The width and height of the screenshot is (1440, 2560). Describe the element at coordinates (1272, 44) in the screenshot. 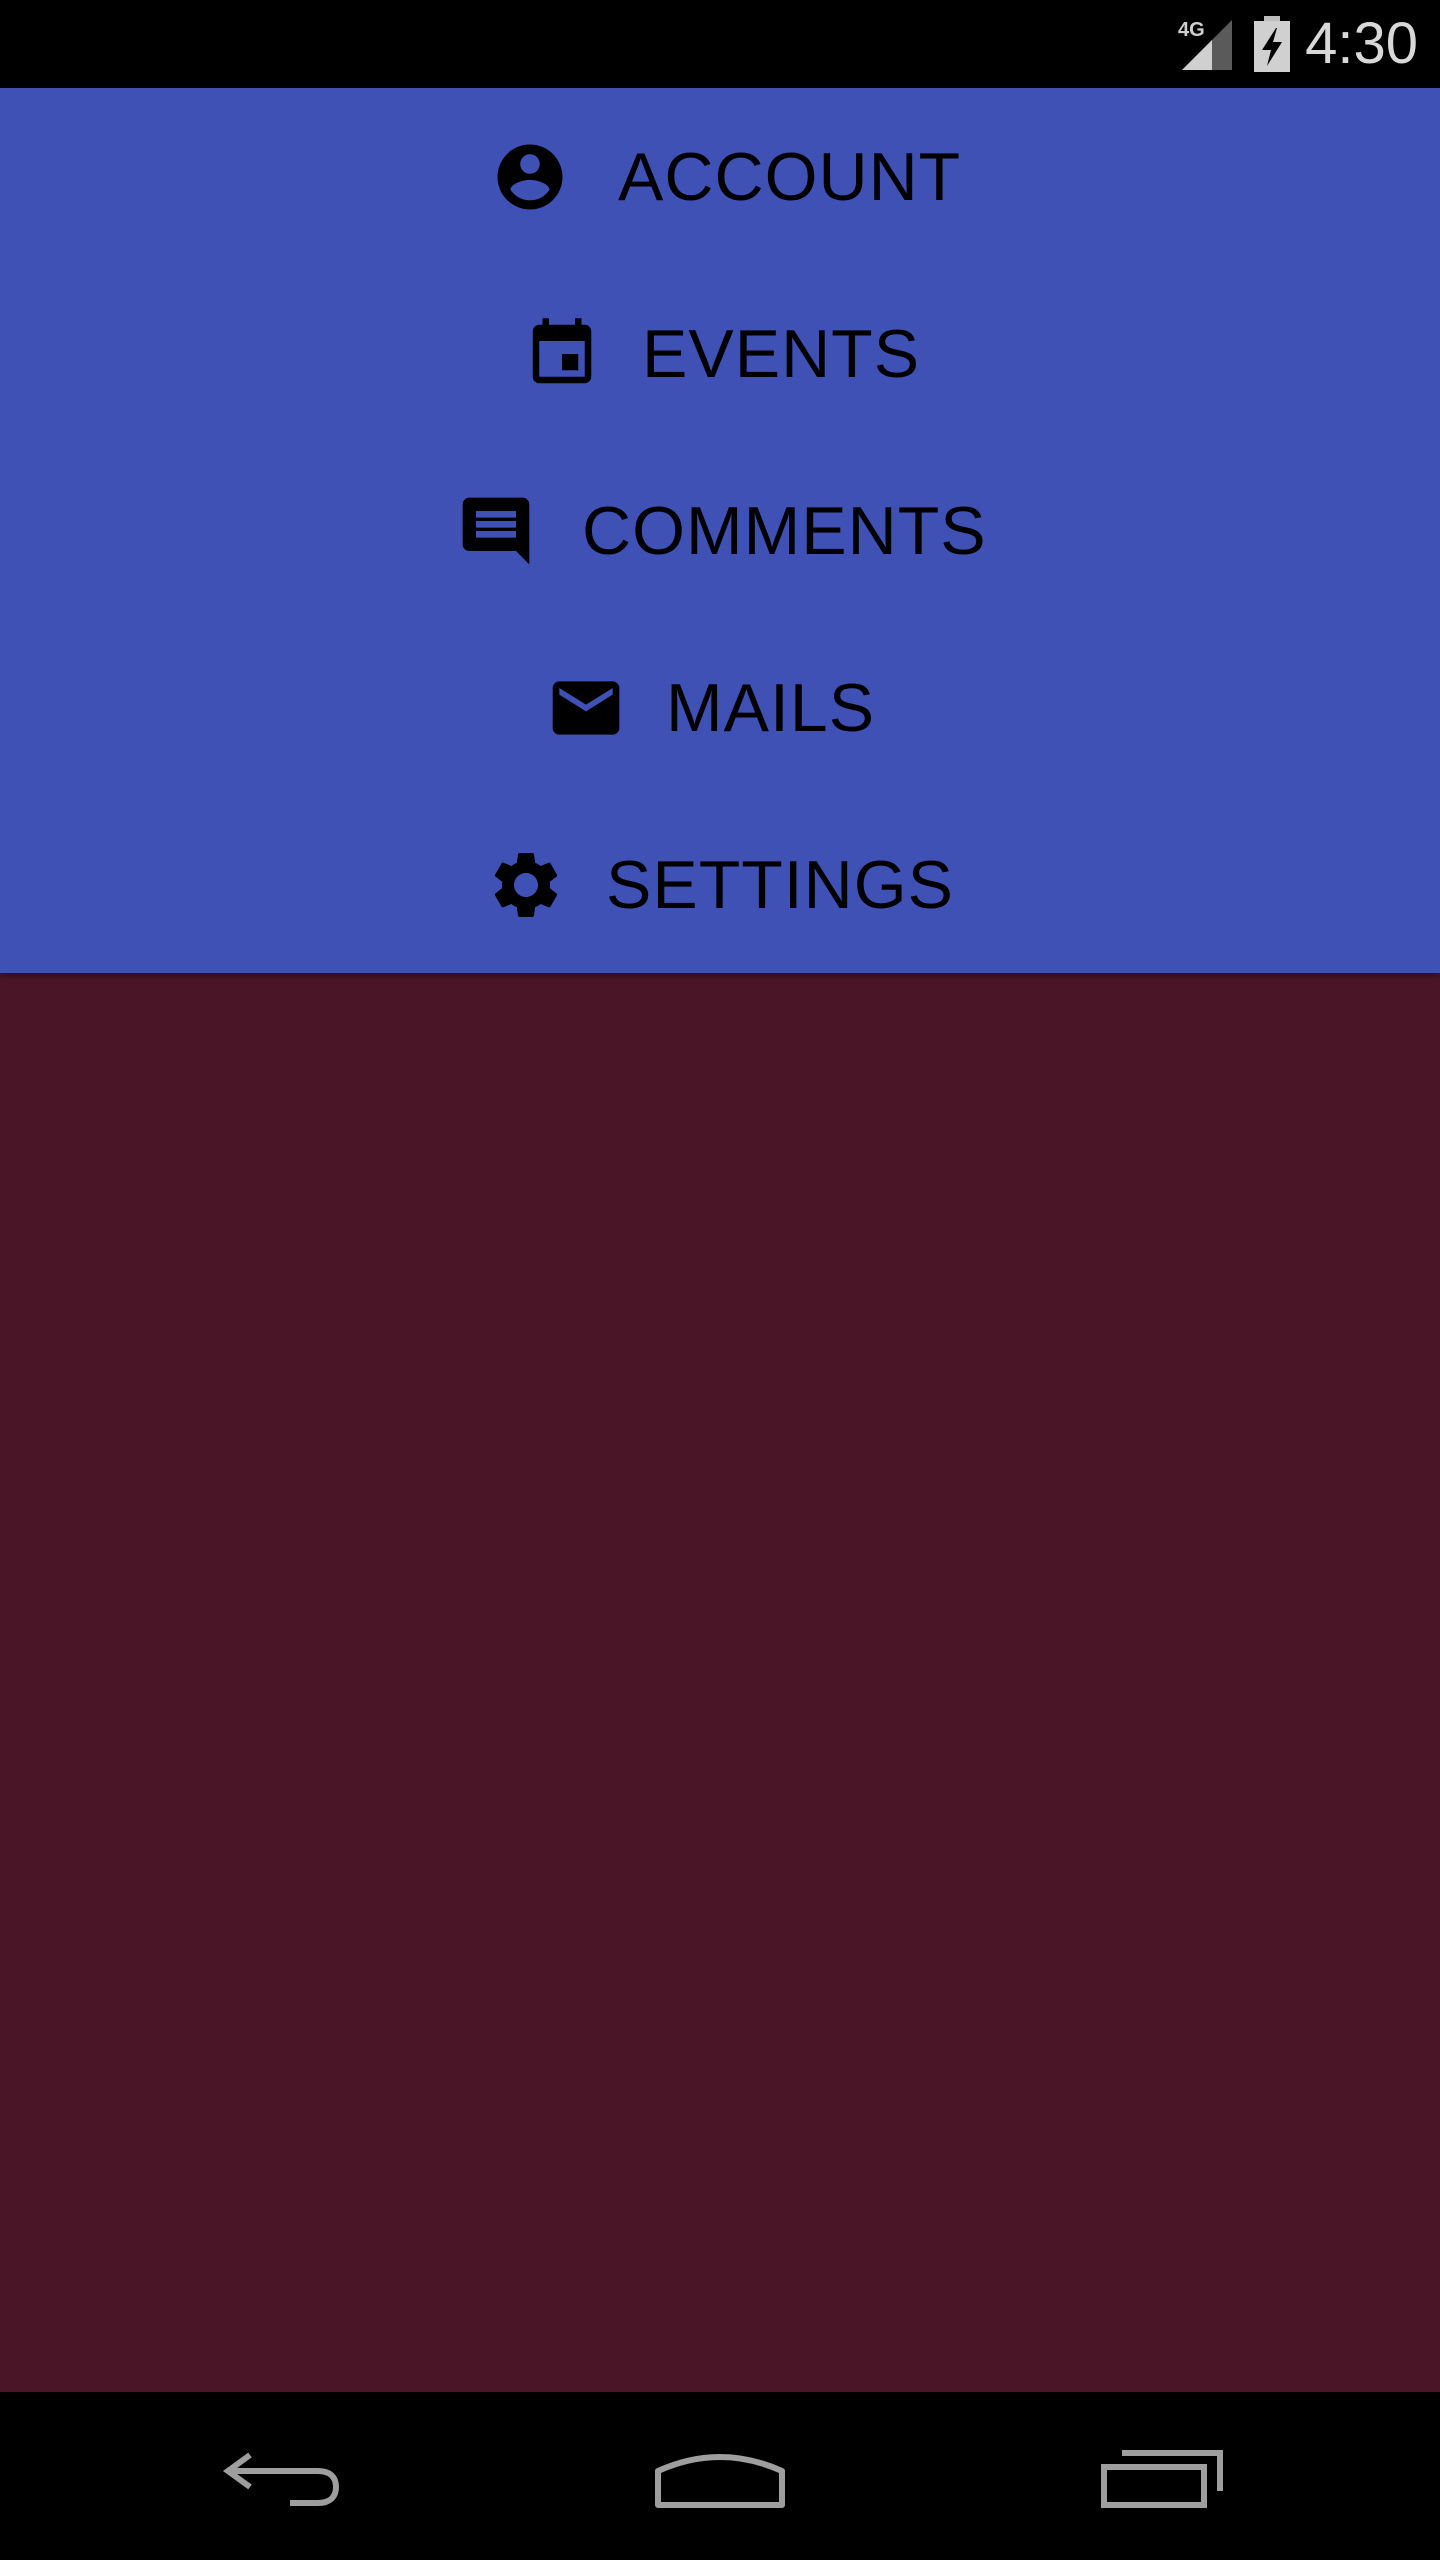

I see `battery-charging-icon` at that location.